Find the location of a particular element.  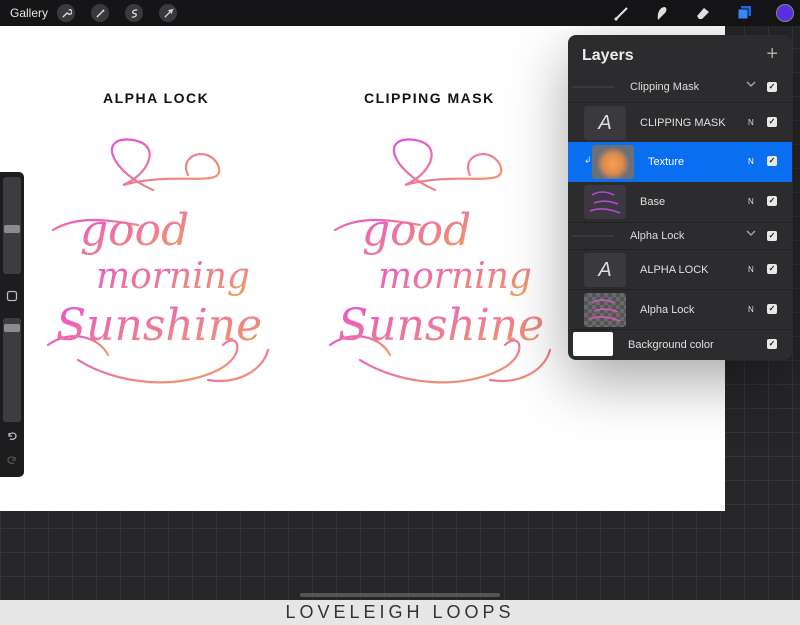

layer-name: ALPHA LOCK is located at coordinates (674, 270).